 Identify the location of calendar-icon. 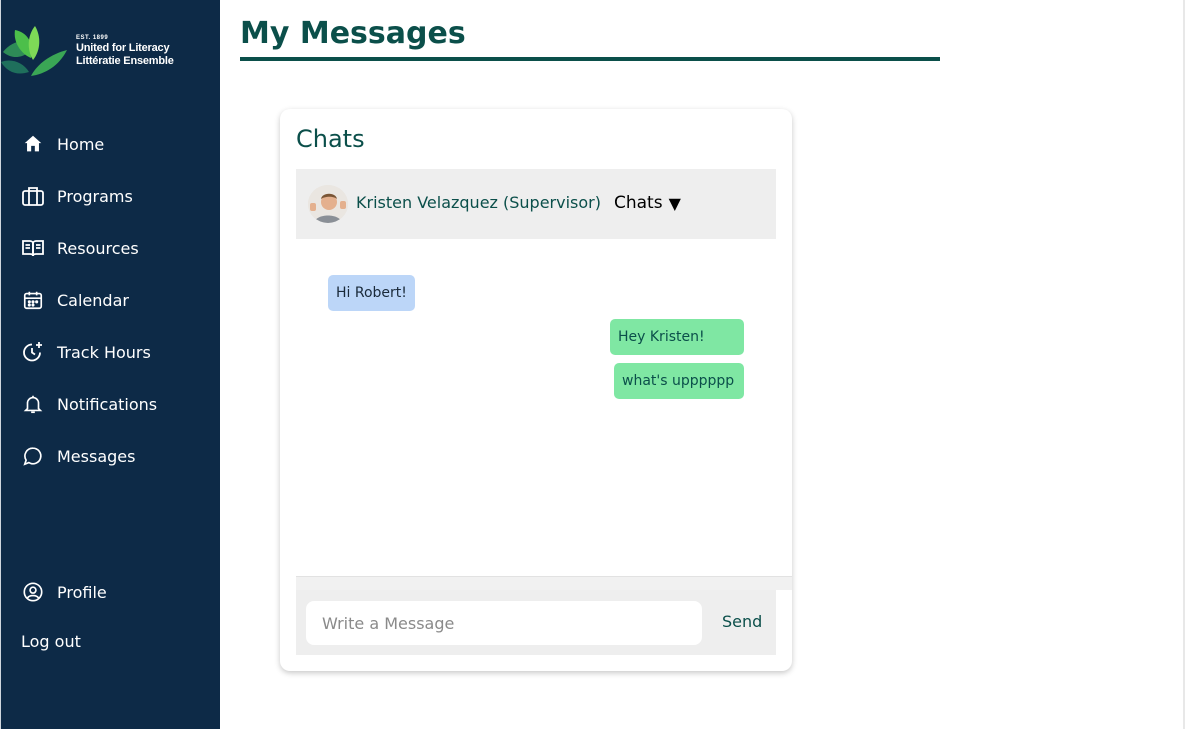
(33, 300).